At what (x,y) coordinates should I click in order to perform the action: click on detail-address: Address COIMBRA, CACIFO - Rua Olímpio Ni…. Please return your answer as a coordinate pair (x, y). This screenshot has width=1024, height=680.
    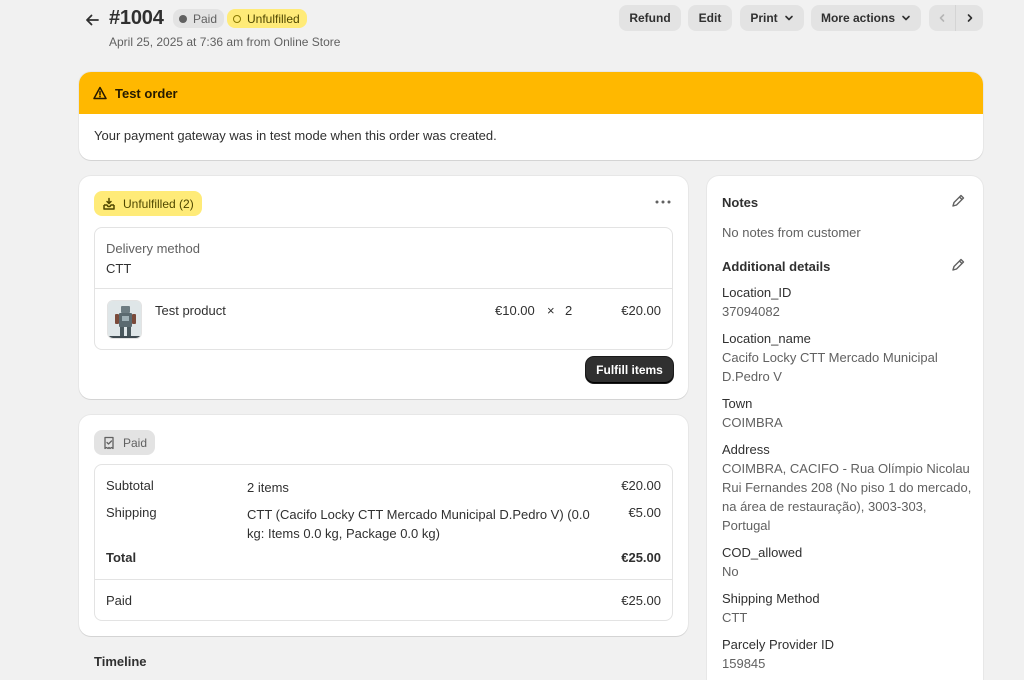
    Looking at the image, I should click on (847, 487).